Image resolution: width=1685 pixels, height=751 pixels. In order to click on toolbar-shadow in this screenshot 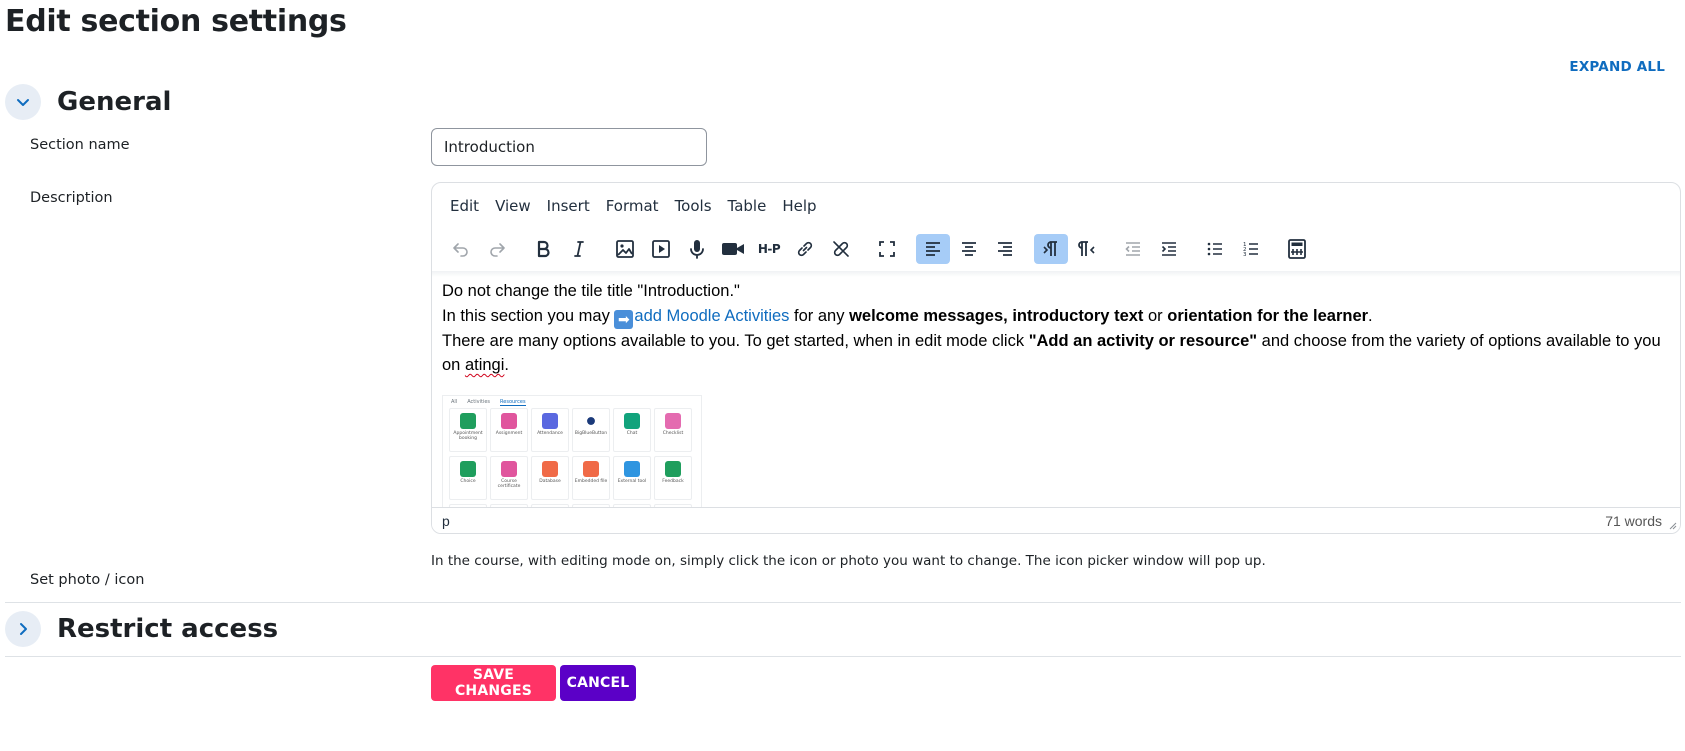, I will do `click(1056, 274)`.